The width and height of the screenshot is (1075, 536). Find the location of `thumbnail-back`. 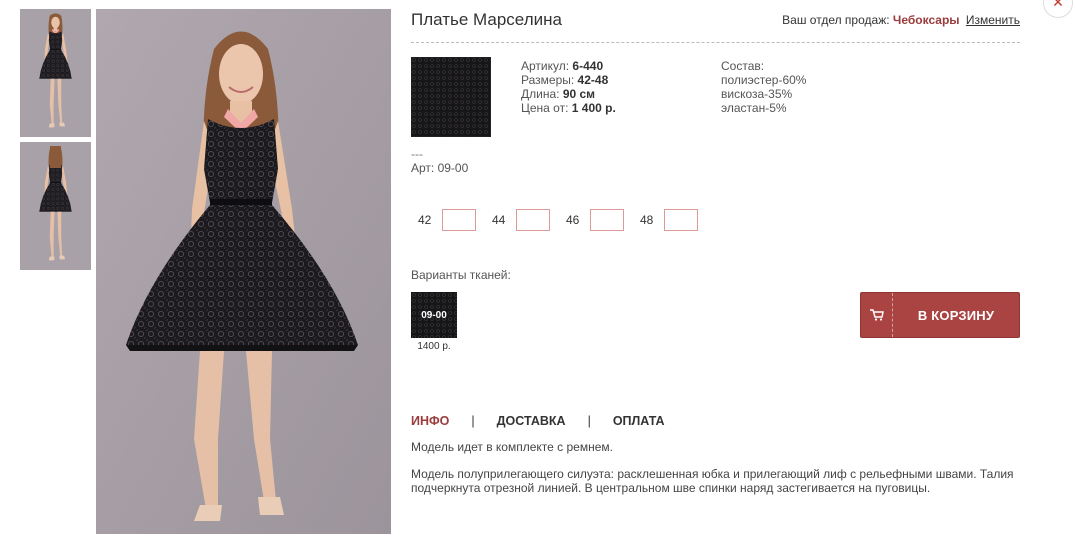

thumbnail-back is located at coordinates (55, 206).